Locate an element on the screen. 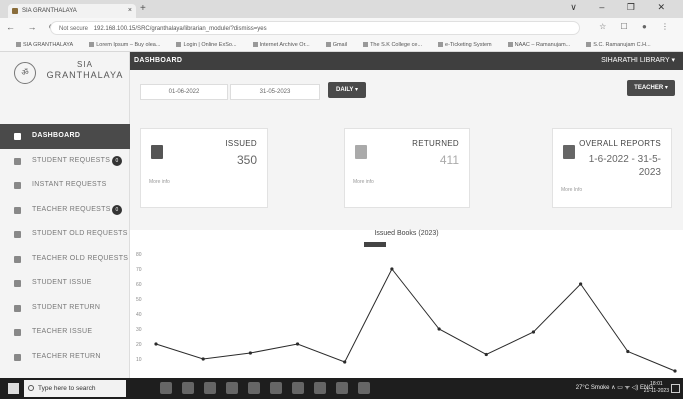  sidebar-item-teacher-old-requests: TEACHER OLD REQUESTS is located at coordinates (65, 259).